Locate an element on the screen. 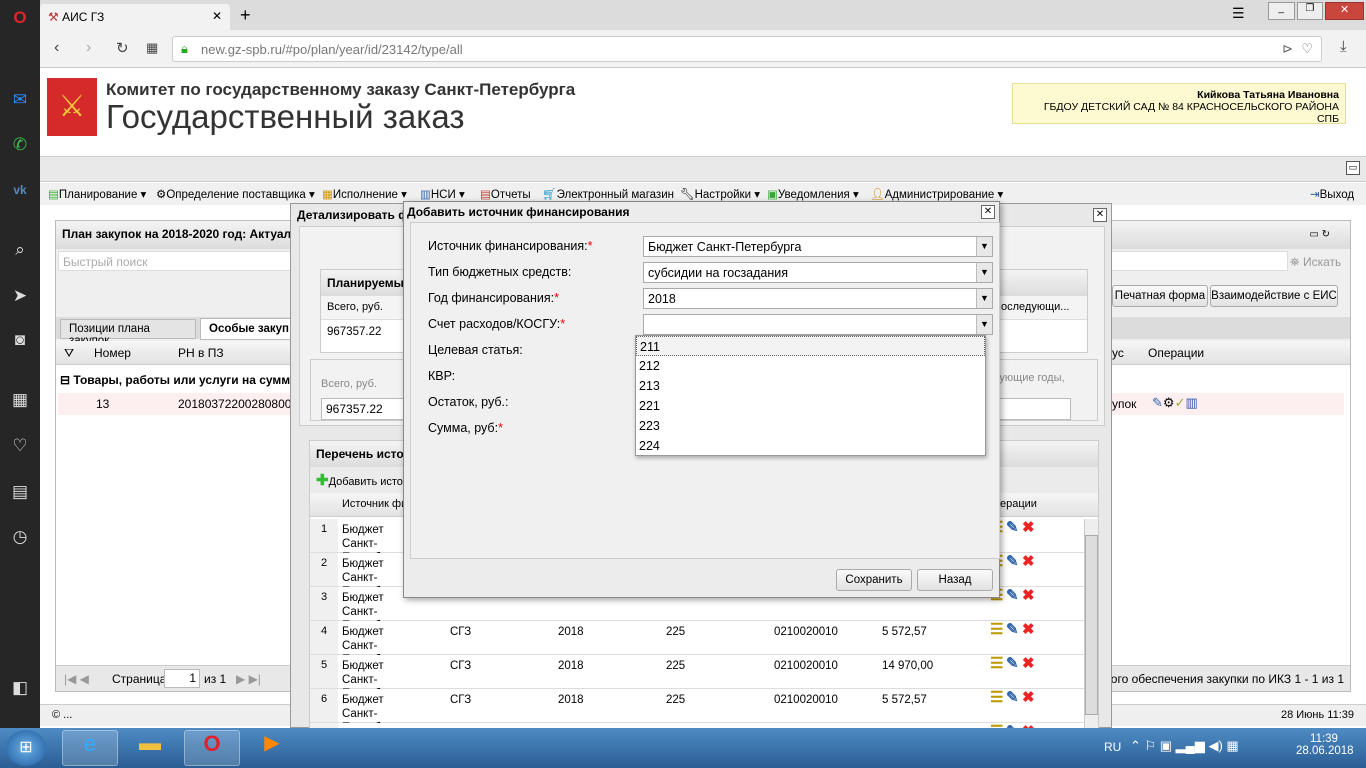  forward-icon: › is located at coordinates (88, 48).